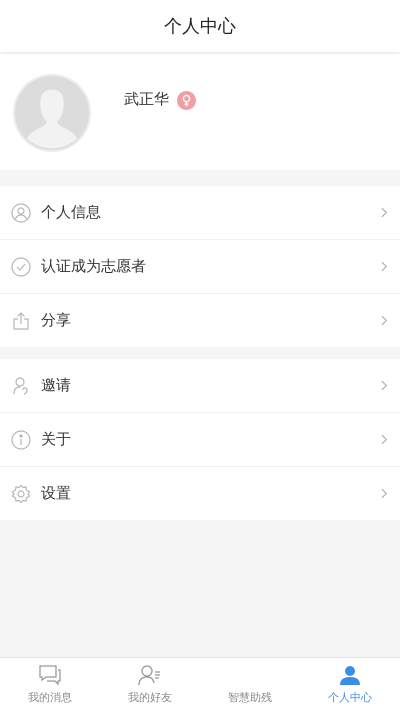  Describe the element at coordinates (52, 113) in the screenshot. I see `avatar-icon` at that location.